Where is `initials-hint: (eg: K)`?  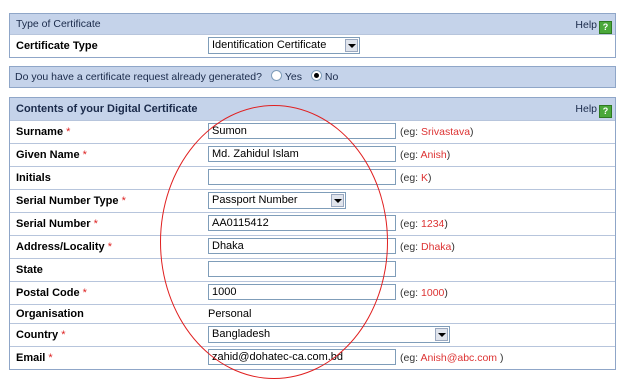
initials-hint: (eg: K) is located at coordinates (416, 178).